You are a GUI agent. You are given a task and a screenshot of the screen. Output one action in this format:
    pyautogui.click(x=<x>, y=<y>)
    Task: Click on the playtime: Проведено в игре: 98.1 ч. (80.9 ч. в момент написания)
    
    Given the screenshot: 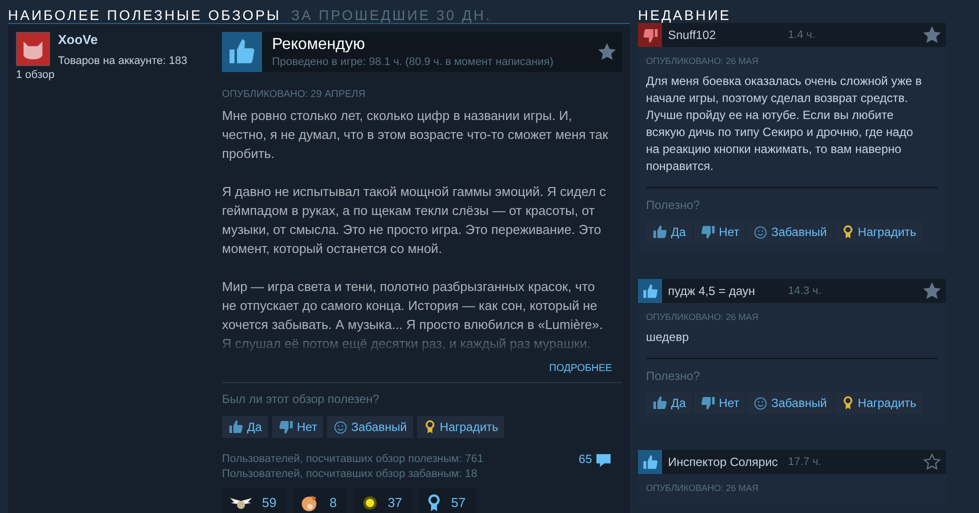 What is the action you would take?
    pyautogui.click(x=413, y=62)
    